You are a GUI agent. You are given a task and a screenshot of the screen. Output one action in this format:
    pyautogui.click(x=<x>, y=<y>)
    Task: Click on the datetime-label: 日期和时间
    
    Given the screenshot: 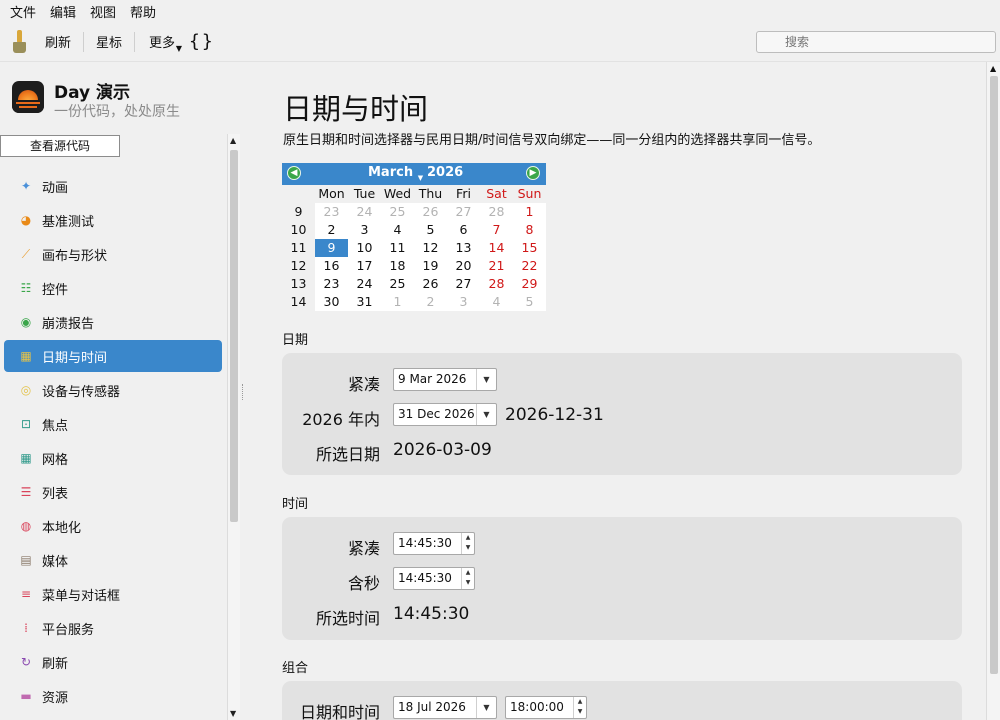 What is the action you would take?
    pyautogui.click(x=339, y=711)
    